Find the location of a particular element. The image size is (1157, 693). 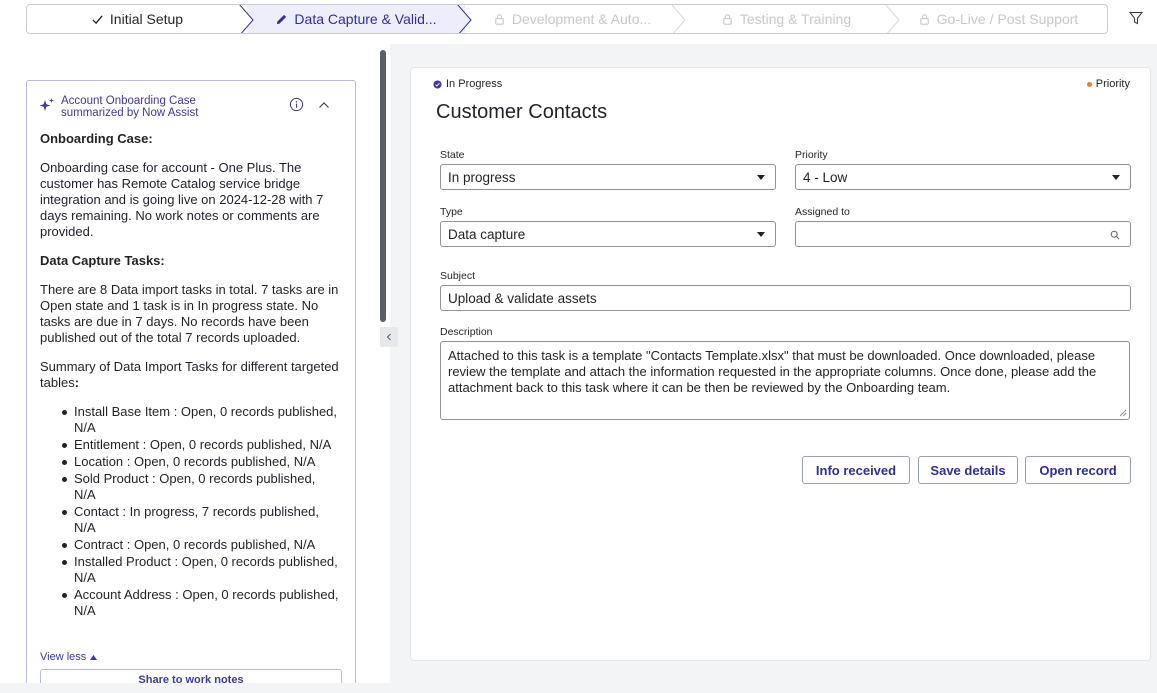

view-less-link: View less is located at coordinates (69, 657).